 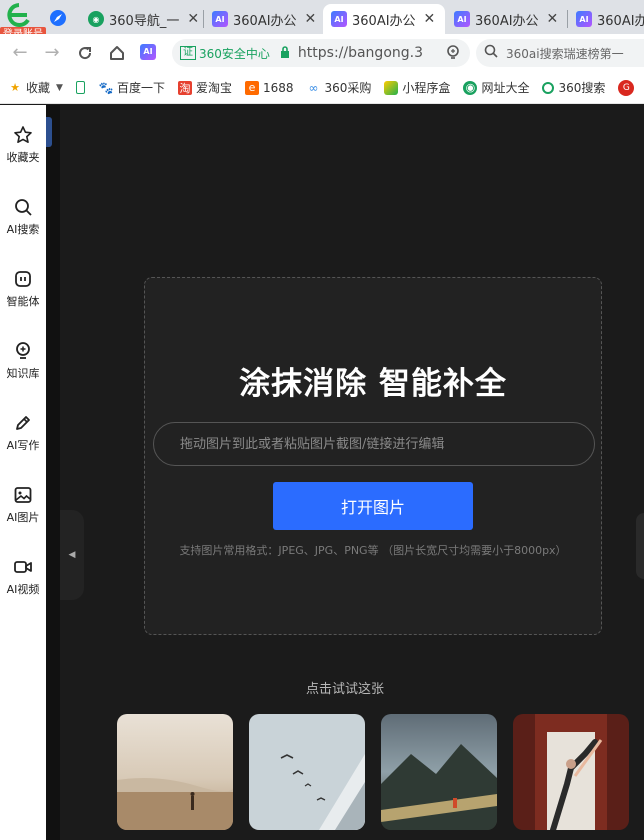 What do you see at coordinates (374, 444) in the screenshot?
I see `image-link-input` at bounding box center [374, 444].